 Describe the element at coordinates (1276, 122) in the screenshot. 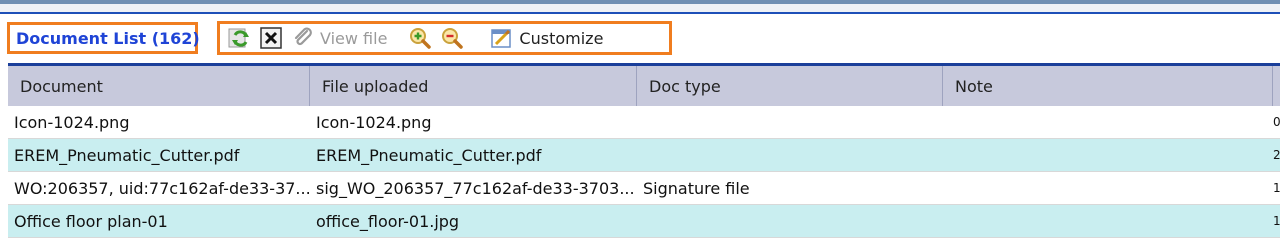

I see `cell-overflow: 0` at that location.